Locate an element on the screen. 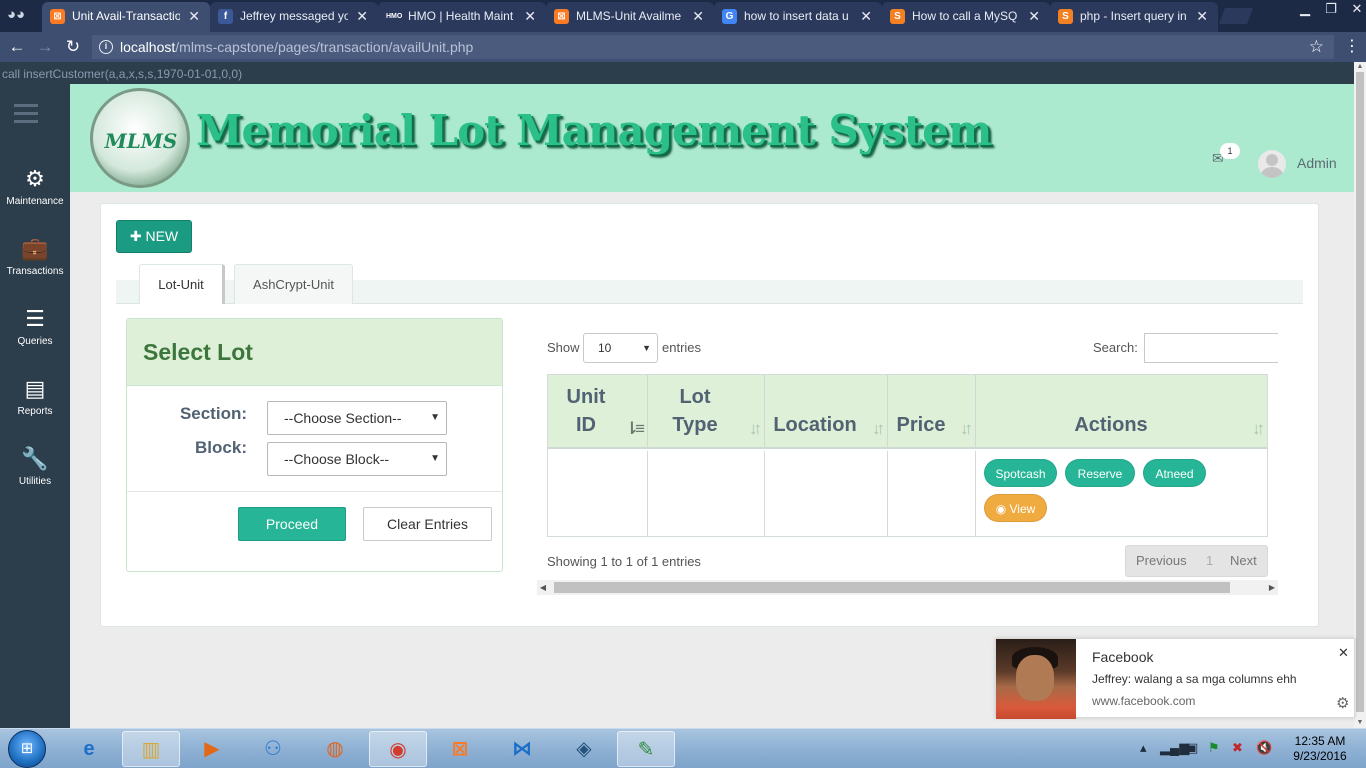 This screenshot has width=1366, height=768. hamburger-menu-icon is located at coordinates (26, 116).